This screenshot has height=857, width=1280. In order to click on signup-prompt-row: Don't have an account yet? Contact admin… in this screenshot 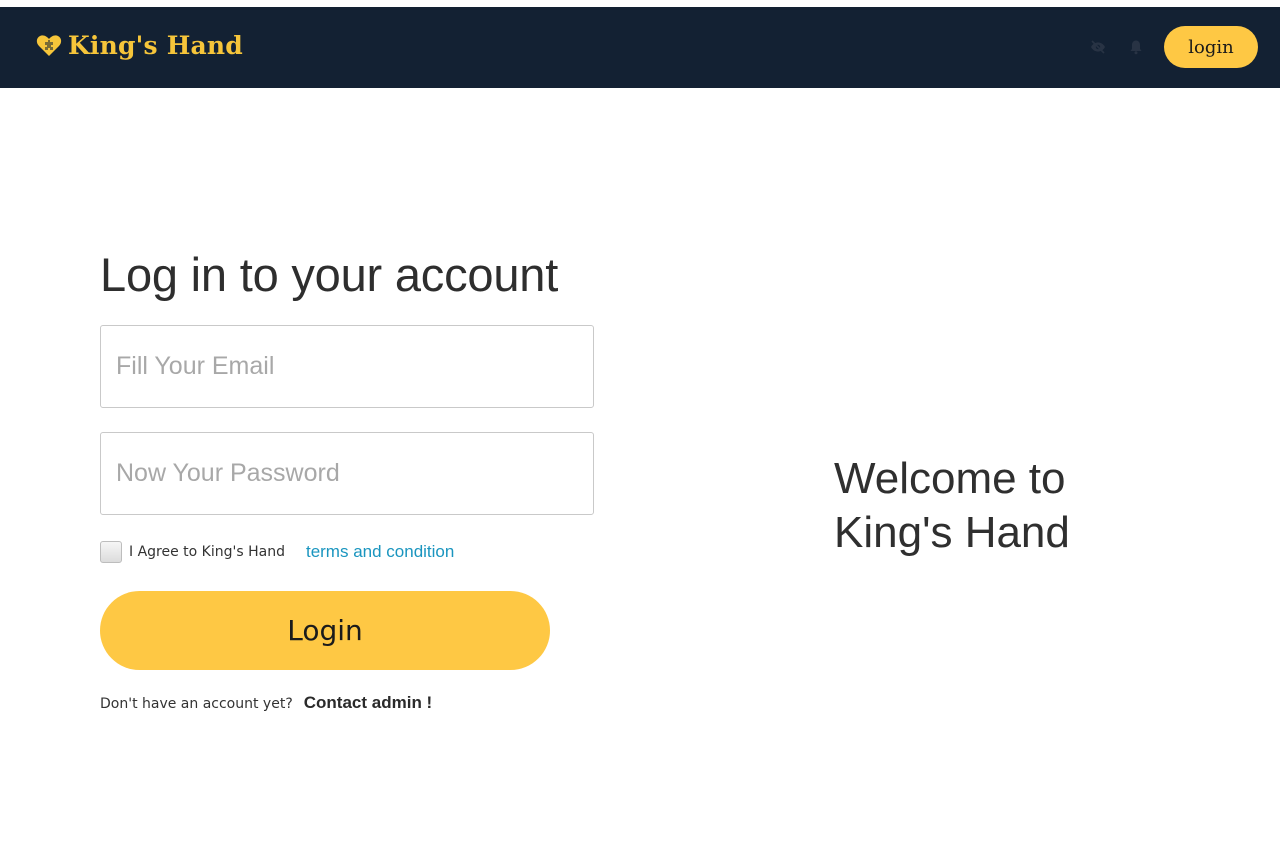, I will do `click(266, 703)`.